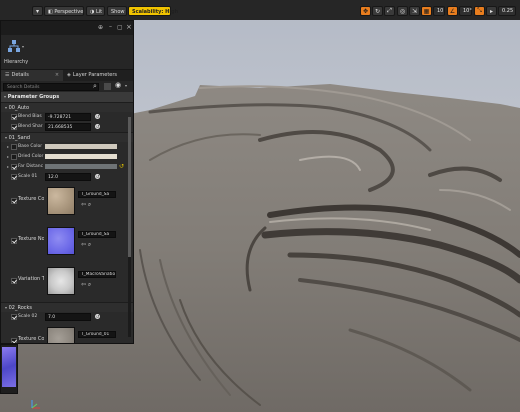 The image size is (520, 412). I want to click on texture-normal-asset: T_Ground_Sa, so click(97, 234).